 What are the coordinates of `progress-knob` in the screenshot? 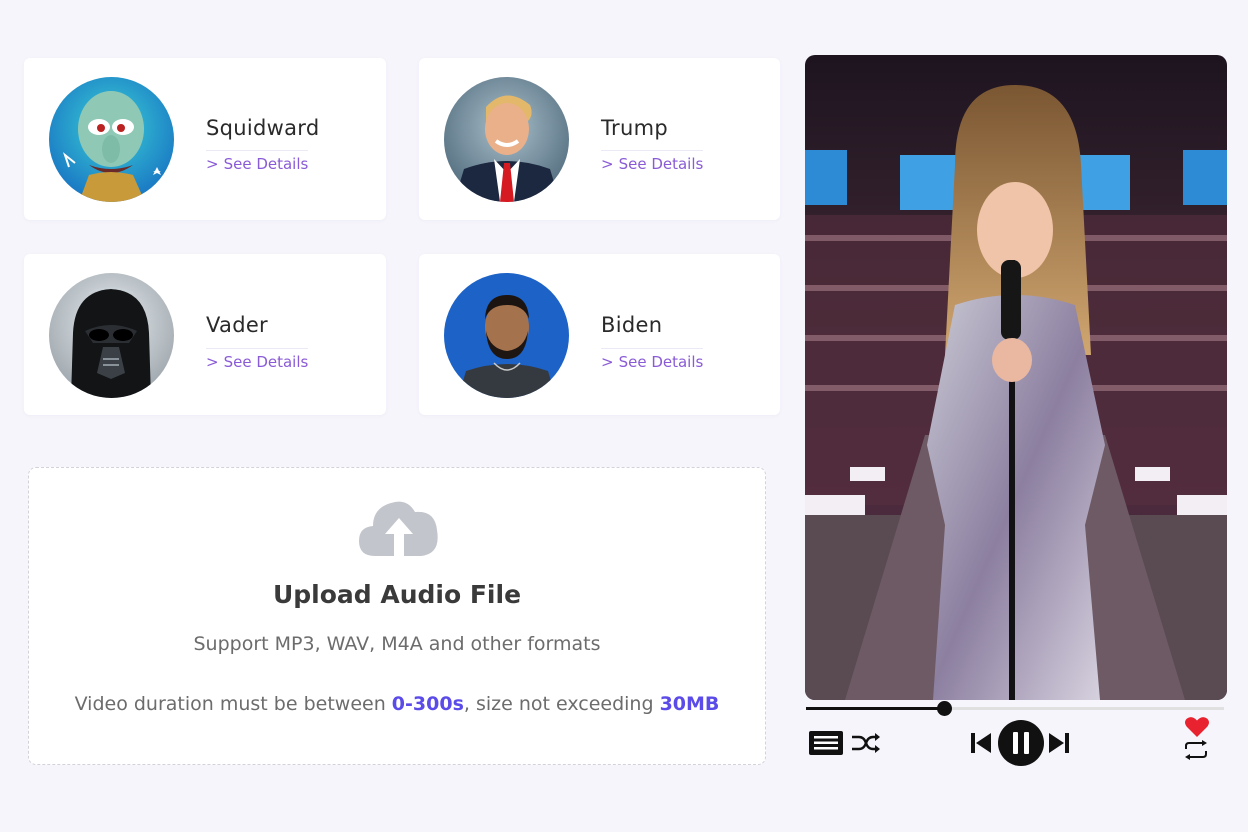 It's located at (944, 708).